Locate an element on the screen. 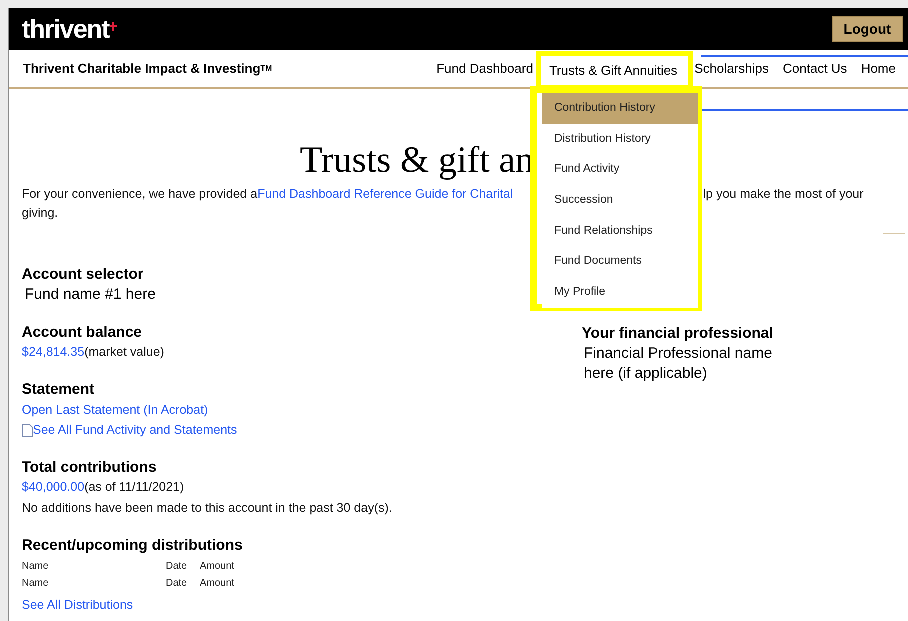 The height and width of the screenshot is (621, 908). menu-item: My Profile is located at coordinates (620, 292).